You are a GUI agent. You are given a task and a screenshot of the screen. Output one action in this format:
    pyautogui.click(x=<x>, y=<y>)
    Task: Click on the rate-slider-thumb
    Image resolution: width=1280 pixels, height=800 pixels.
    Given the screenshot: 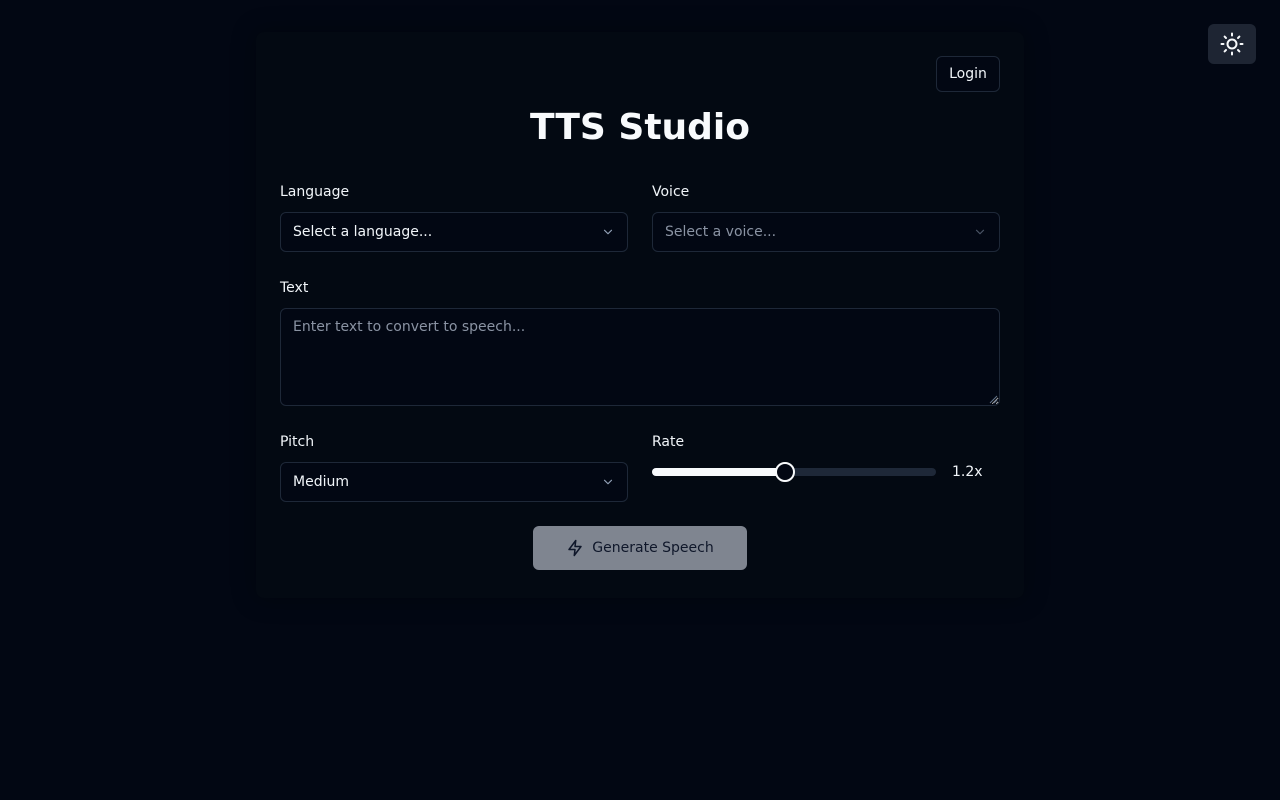 What is the action you would take?
    pyautogui.click(x=785, y=472)
    